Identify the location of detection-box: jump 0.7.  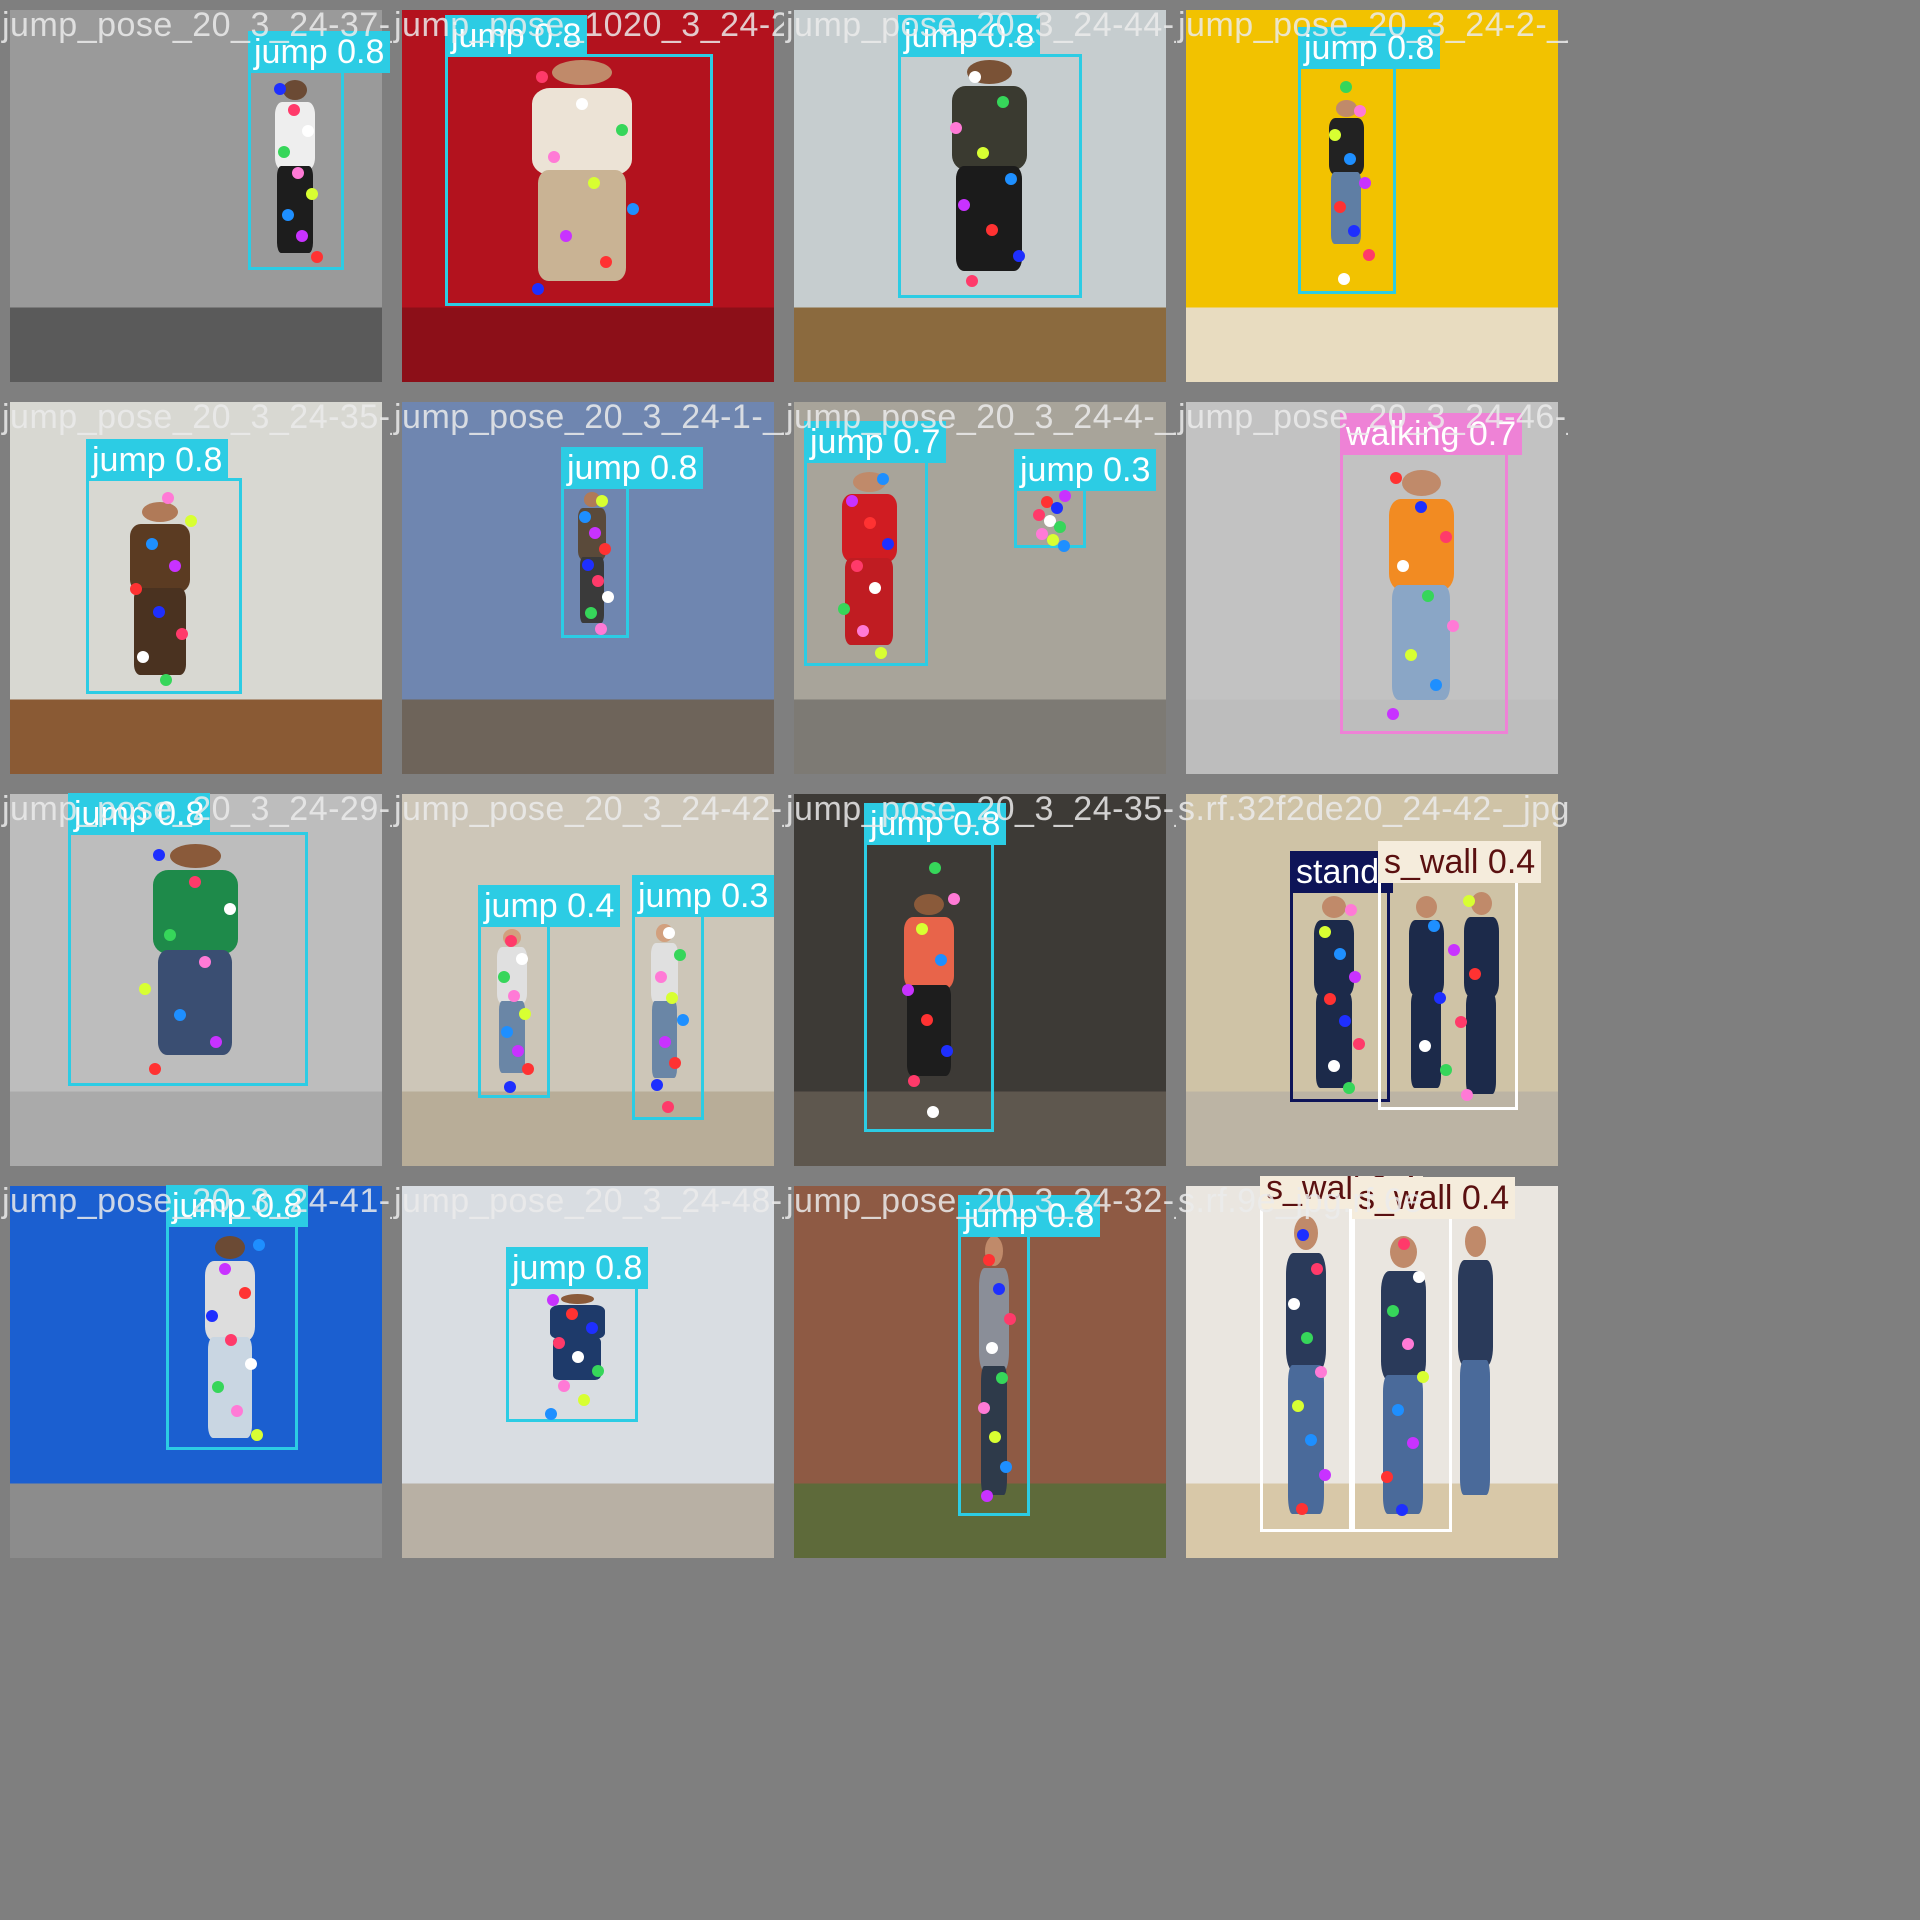
(875, 543).